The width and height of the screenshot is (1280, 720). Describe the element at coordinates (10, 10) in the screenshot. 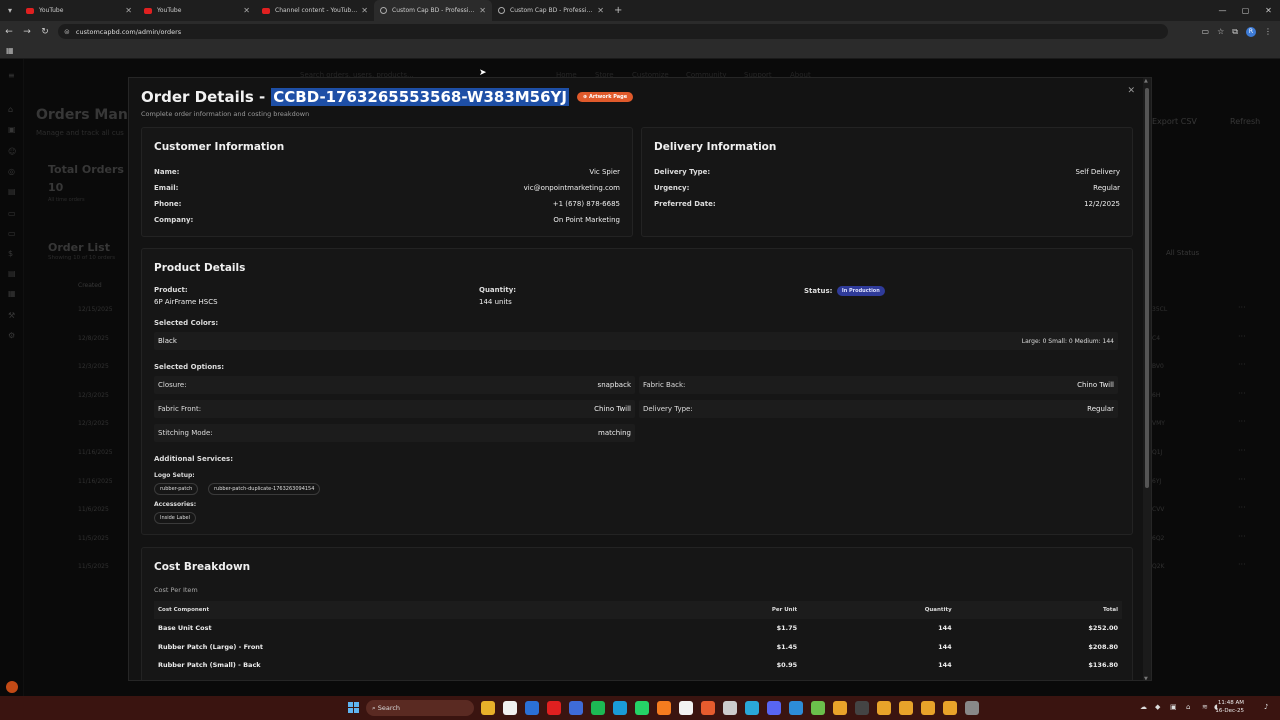

I see `tab-search-icon: ▾` at that location.